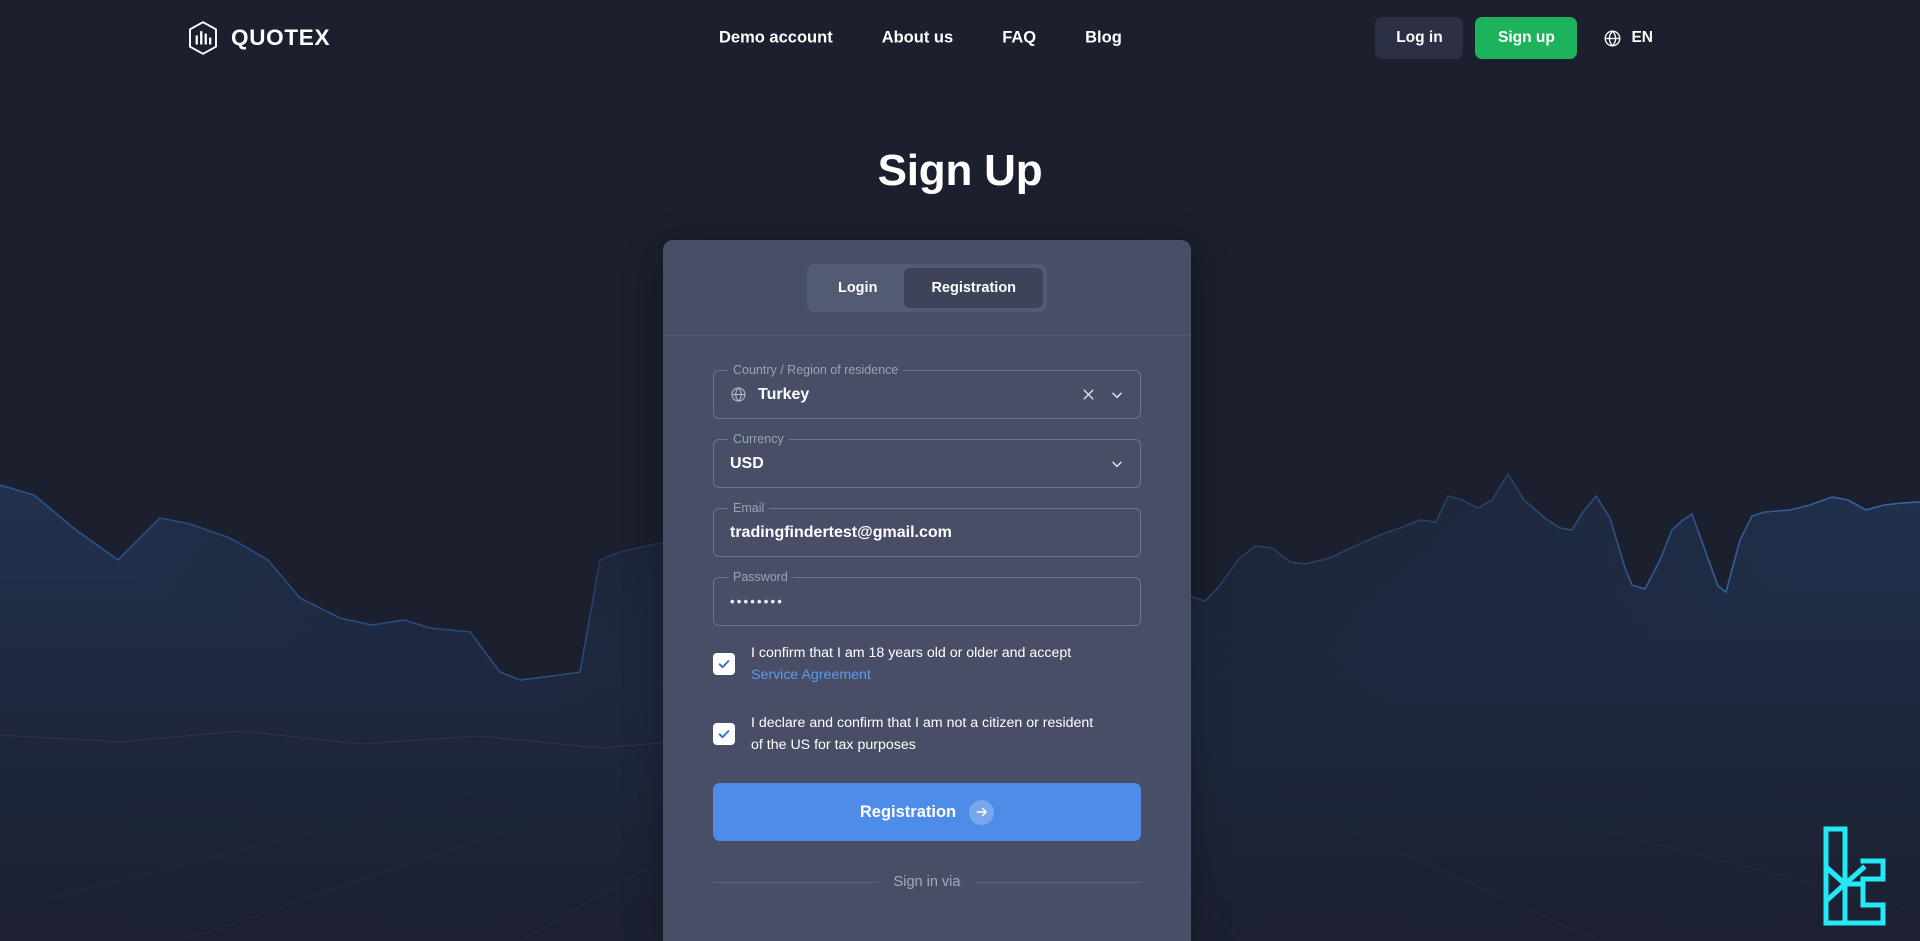  I want to click on sign-in-via-text: Sign in via, so click(927, 882).